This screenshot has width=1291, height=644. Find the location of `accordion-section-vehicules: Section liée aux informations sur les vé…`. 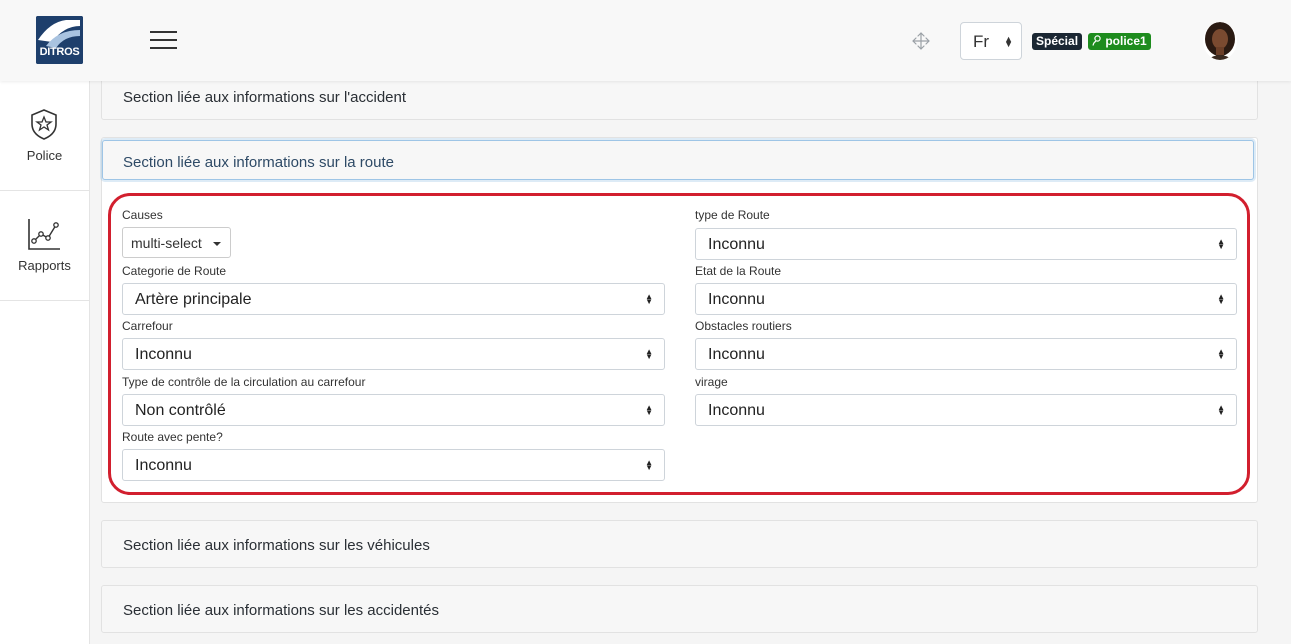

accordion-section-vehicules: Section liée aux informations sur les vé… is located at coordinates (679, 544).